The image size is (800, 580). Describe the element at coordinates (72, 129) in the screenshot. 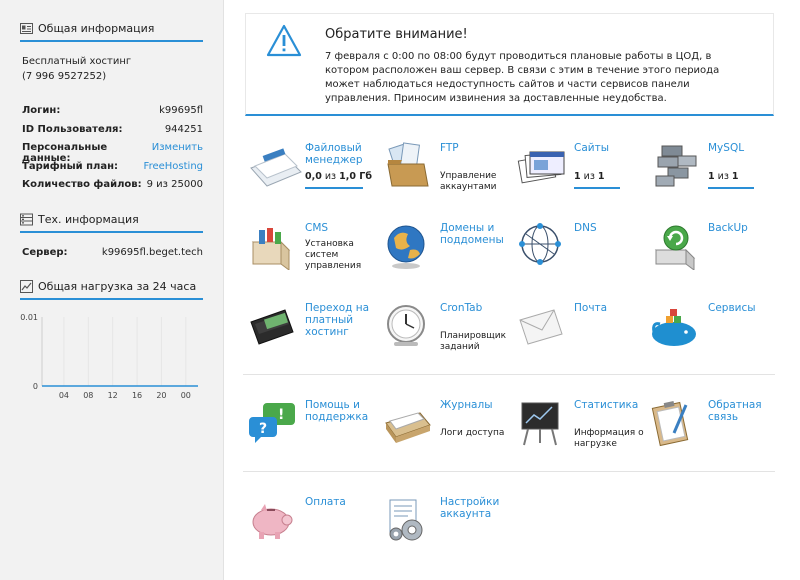

I see `user-id-key: ID Пользователя:` at that location.